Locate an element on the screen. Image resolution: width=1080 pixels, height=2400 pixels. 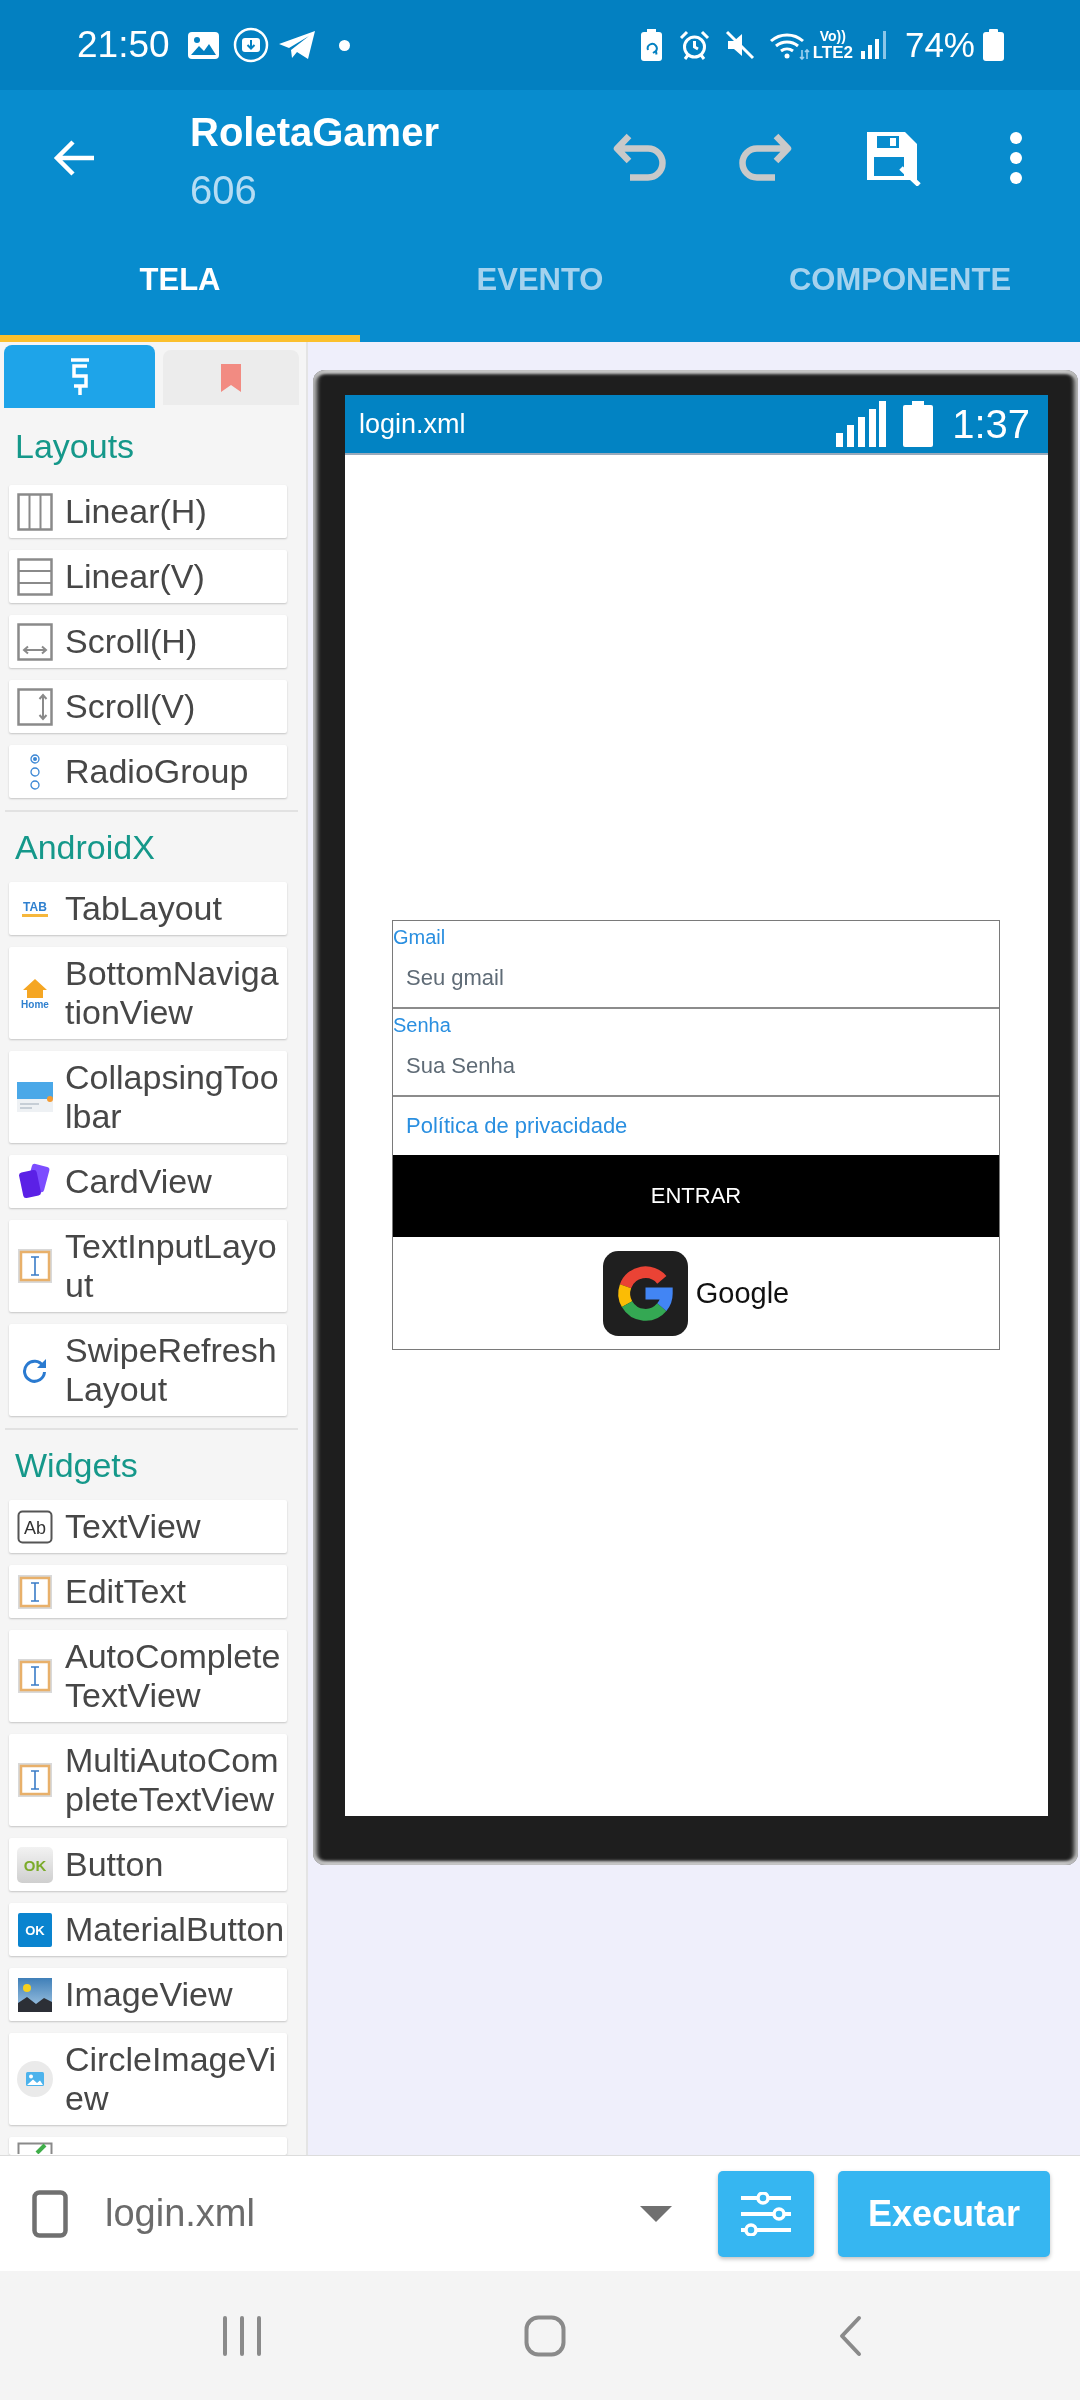
palette-item: EditText is located at coordinates (148, 1591).